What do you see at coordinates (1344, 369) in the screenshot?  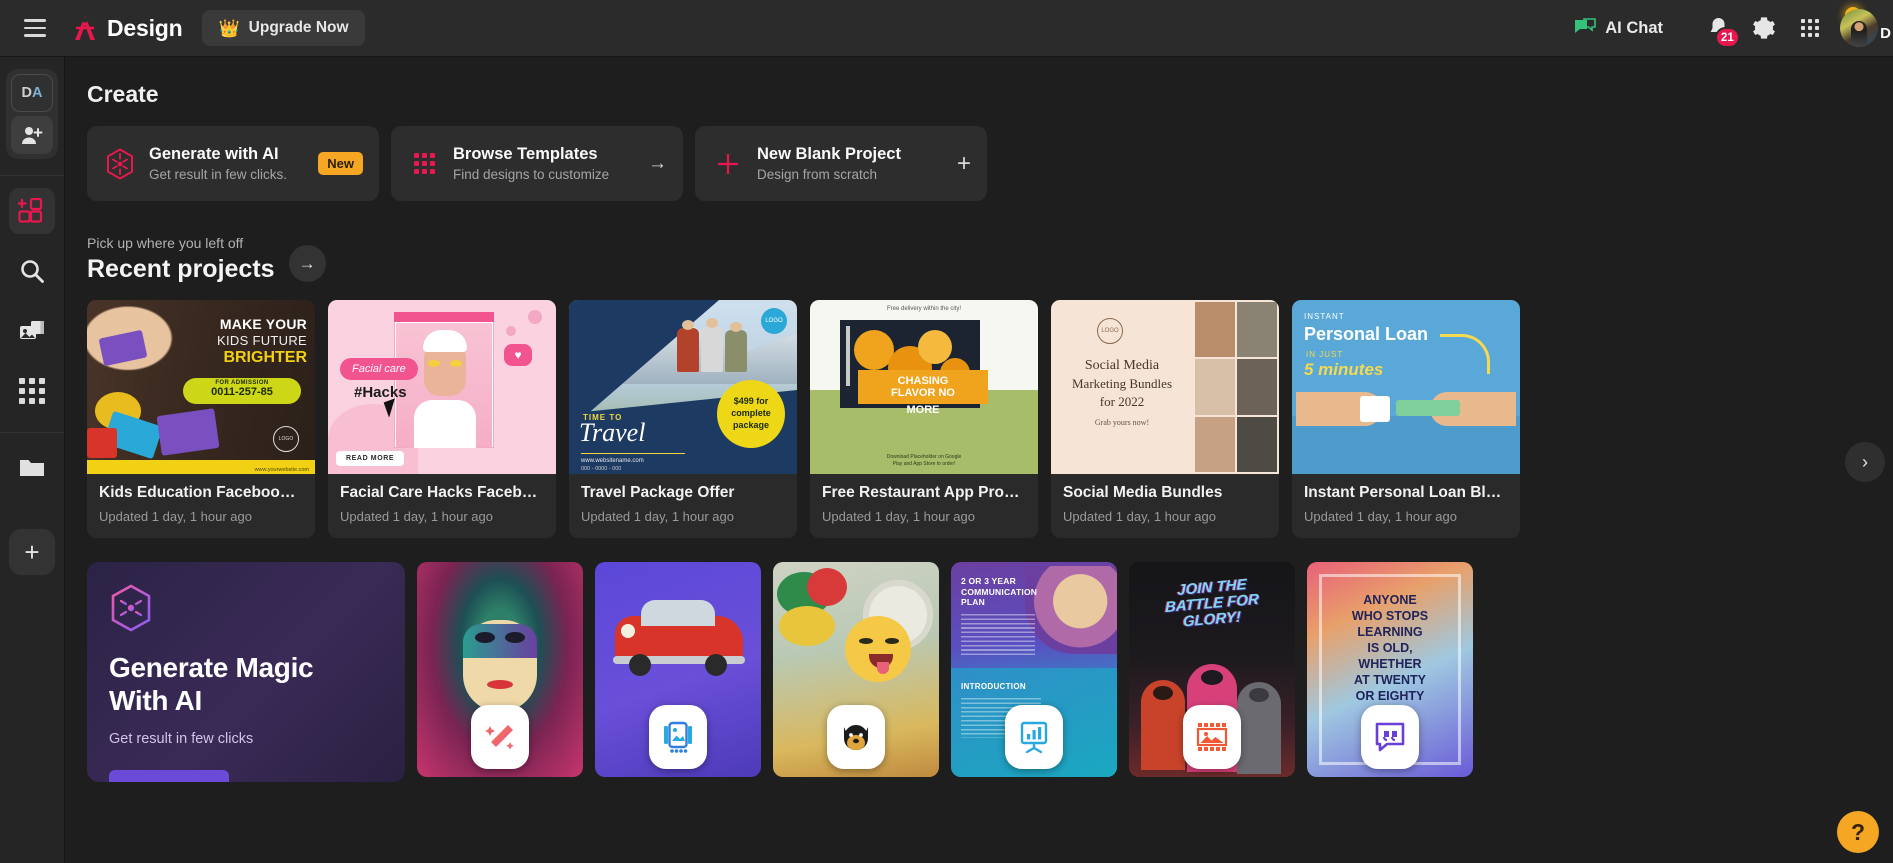 I see `thumb-sub-2: 5 minutes` at bounding box center [1344, 369].